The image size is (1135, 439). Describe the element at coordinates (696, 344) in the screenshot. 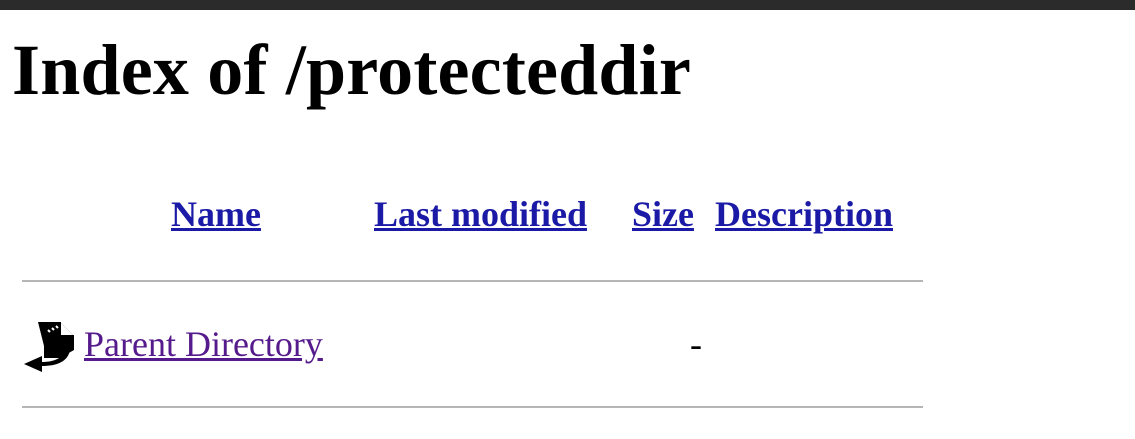

I see `parent-directory-size: -` at that location.